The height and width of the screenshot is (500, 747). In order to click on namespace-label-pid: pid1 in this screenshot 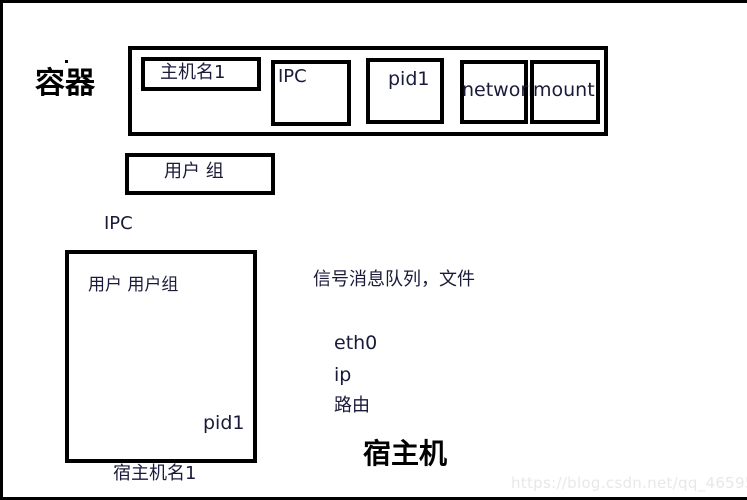, I will do `click(409, 79)`.